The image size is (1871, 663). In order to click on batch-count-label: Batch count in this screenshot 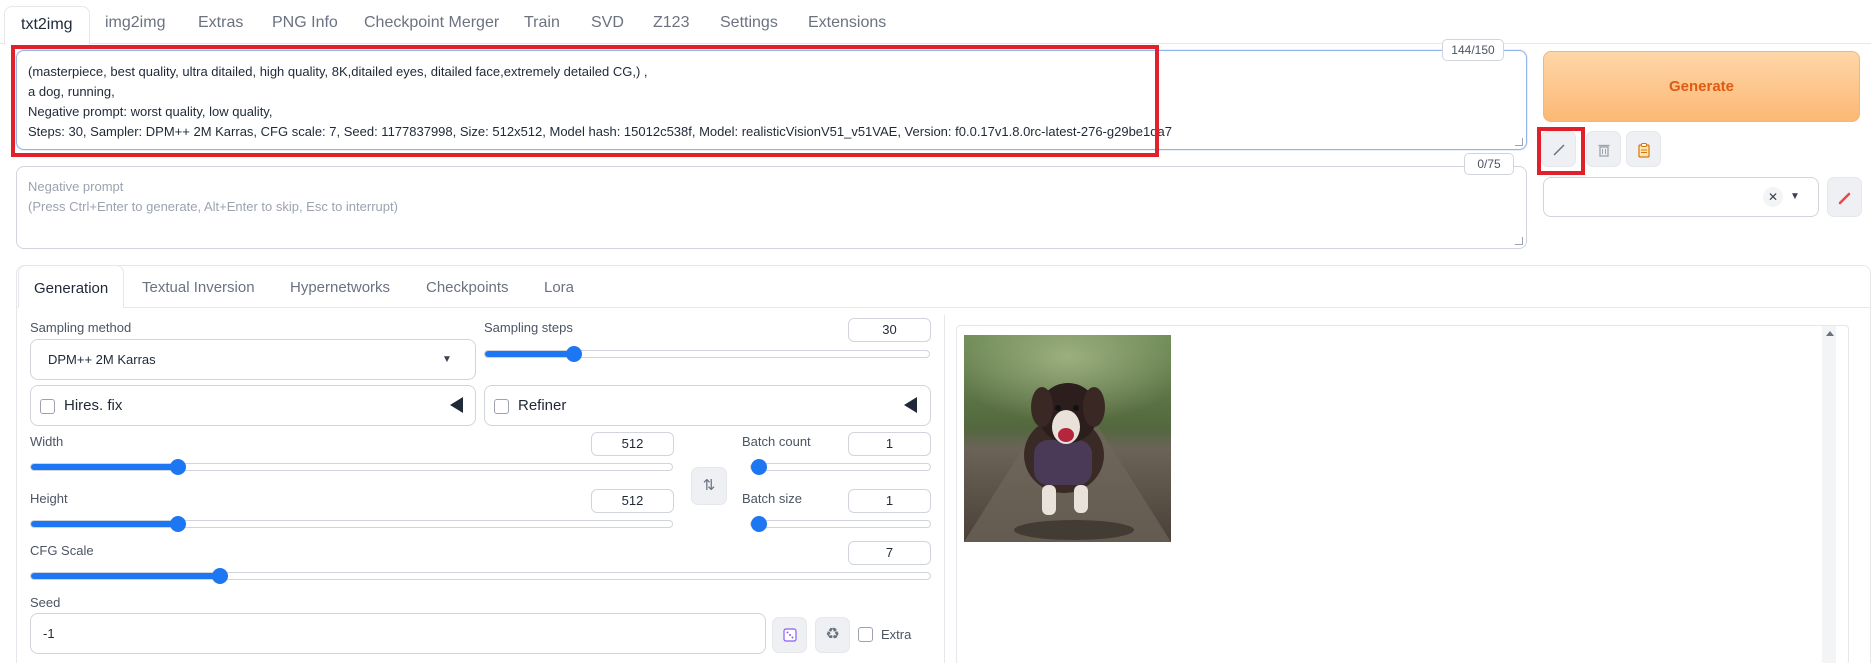, I will do `click(776, 441)`.